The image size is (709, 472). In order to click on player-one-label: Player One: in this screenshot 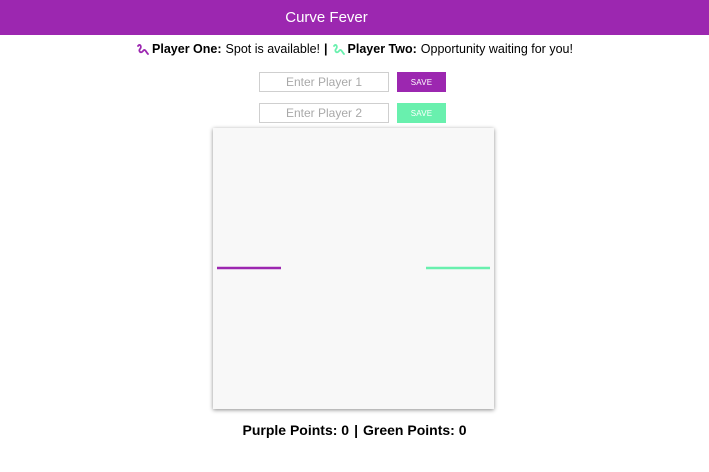, I will do `click(187, 49)`.